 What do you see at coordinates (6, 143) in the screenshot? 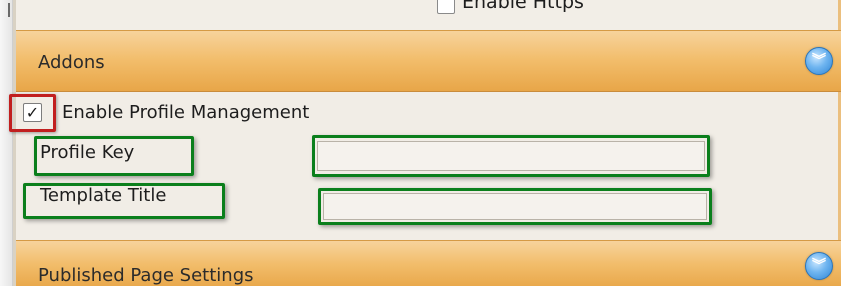
I see `left-scrollbar-edge` at bounding box center [6, 143].